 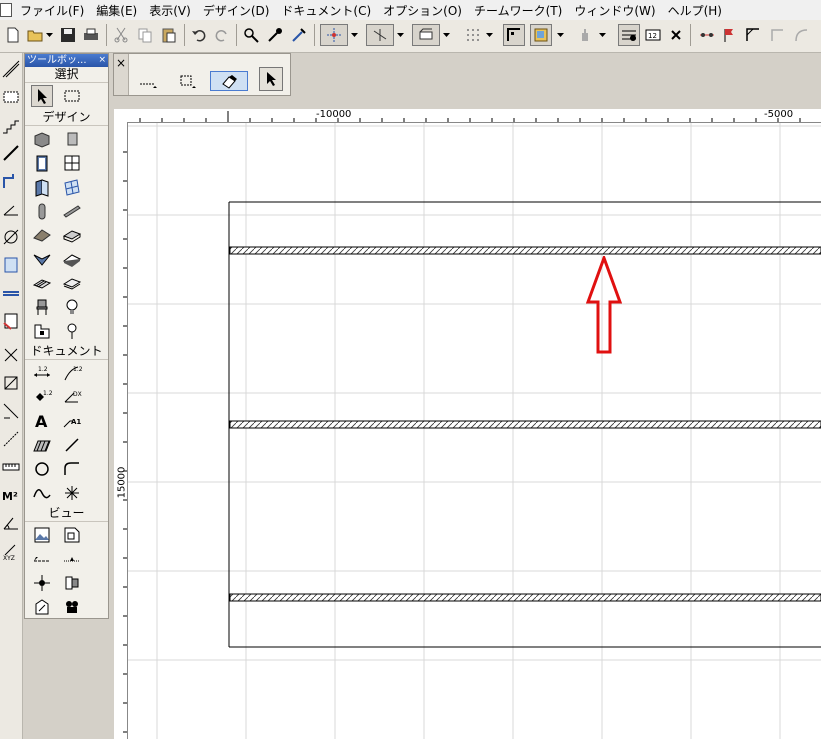 What do you see at coordinates (541, 35) in the screenshot?
I see `3d-window-icon` at bounding box center [541, 35].